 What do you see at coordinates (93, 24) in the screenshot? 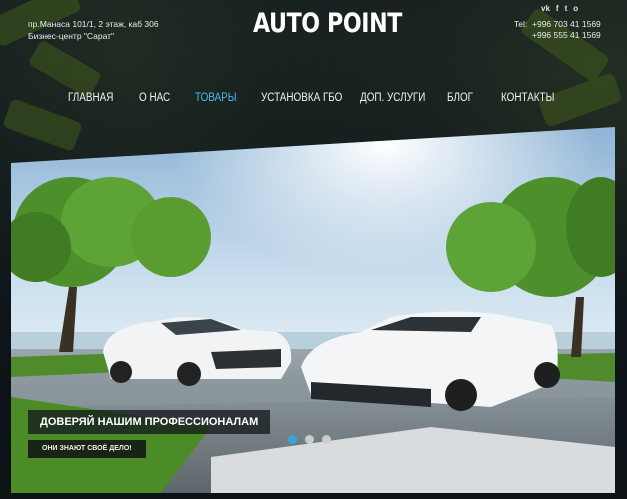
I see `address-line: пр.Манаса 101/1, 2 этаж, каб 306` at bounding box center [93, 24].